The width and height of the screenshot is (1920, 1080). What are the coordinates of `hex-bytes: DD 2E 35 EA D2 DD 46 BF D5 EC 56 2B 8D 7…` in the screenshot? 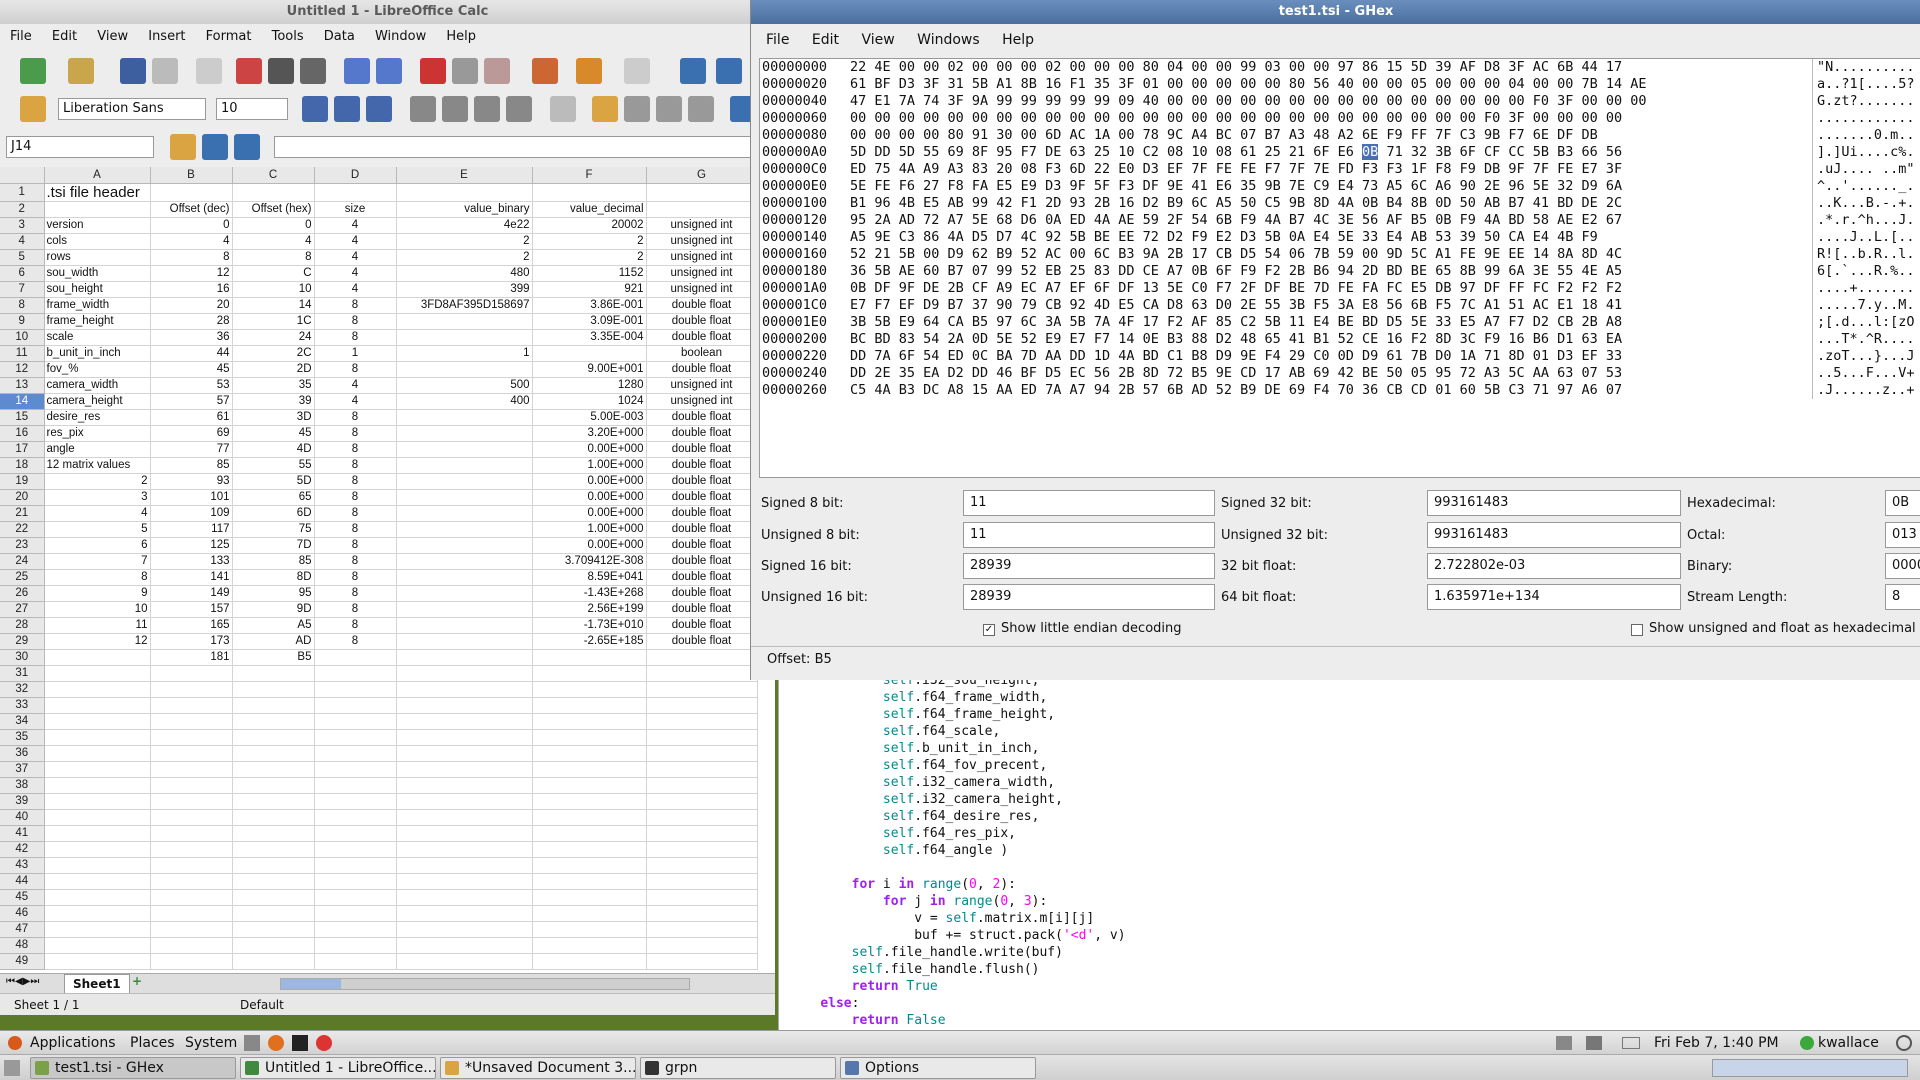 It's located at (1236, 373).